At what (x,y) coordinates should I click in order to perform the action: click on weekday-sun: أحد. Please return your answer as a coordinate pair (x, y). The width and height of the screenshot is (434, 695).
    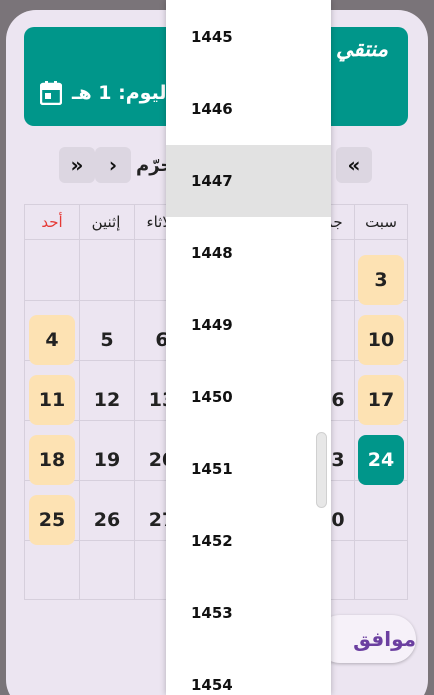
    Looking at the image, I should click on (52, 222).